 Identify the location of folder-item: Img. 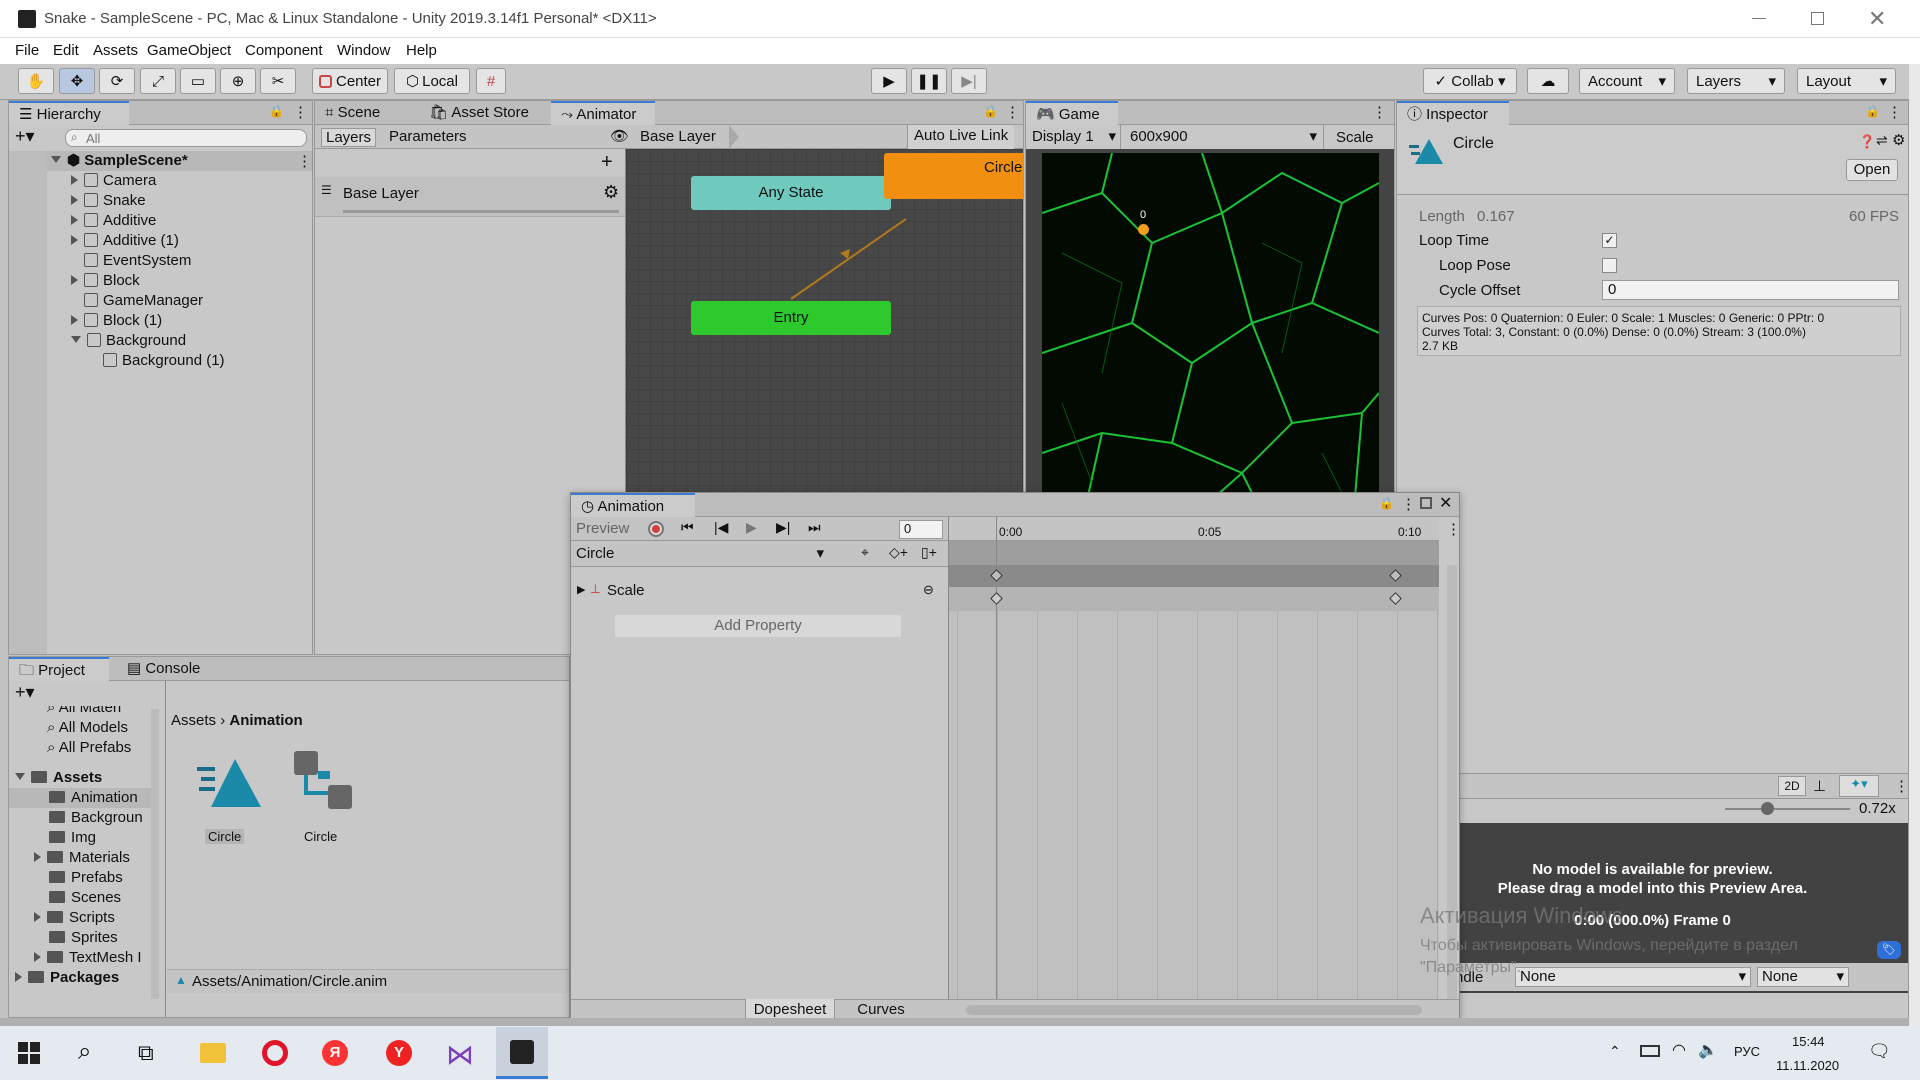
(52, 838).